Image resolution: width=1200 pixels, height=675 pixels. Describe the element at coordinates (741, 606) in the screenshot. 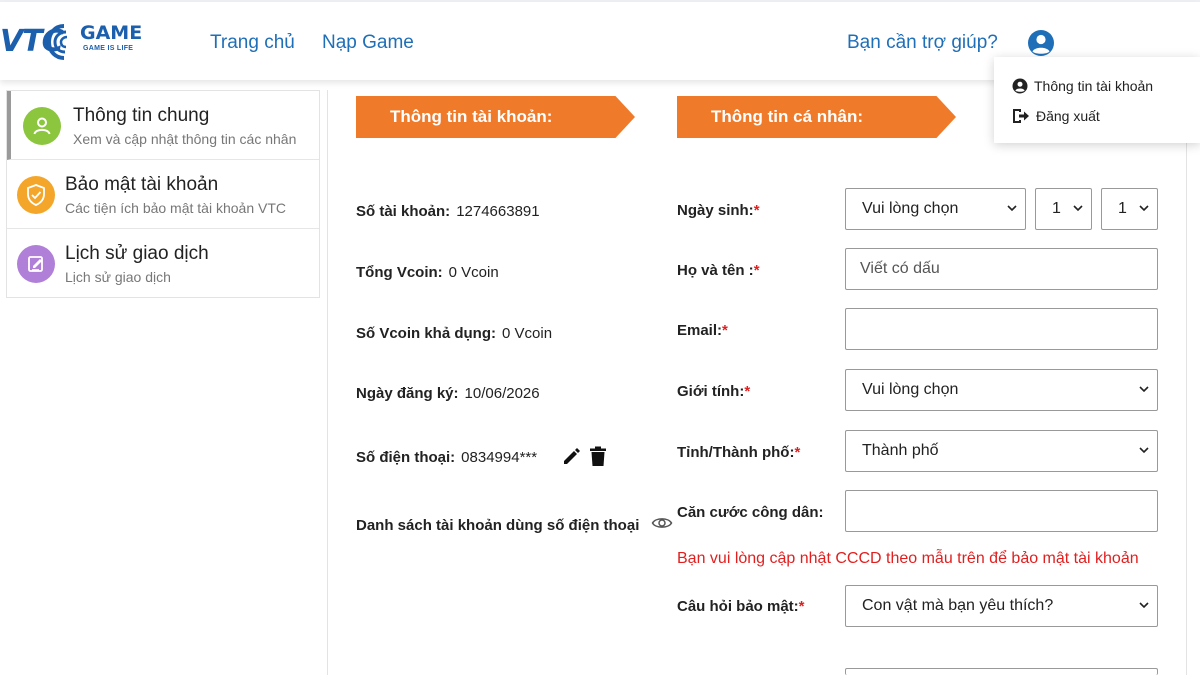

I see `security-question-label: Câu hỏi bảo mật:*` at that location.